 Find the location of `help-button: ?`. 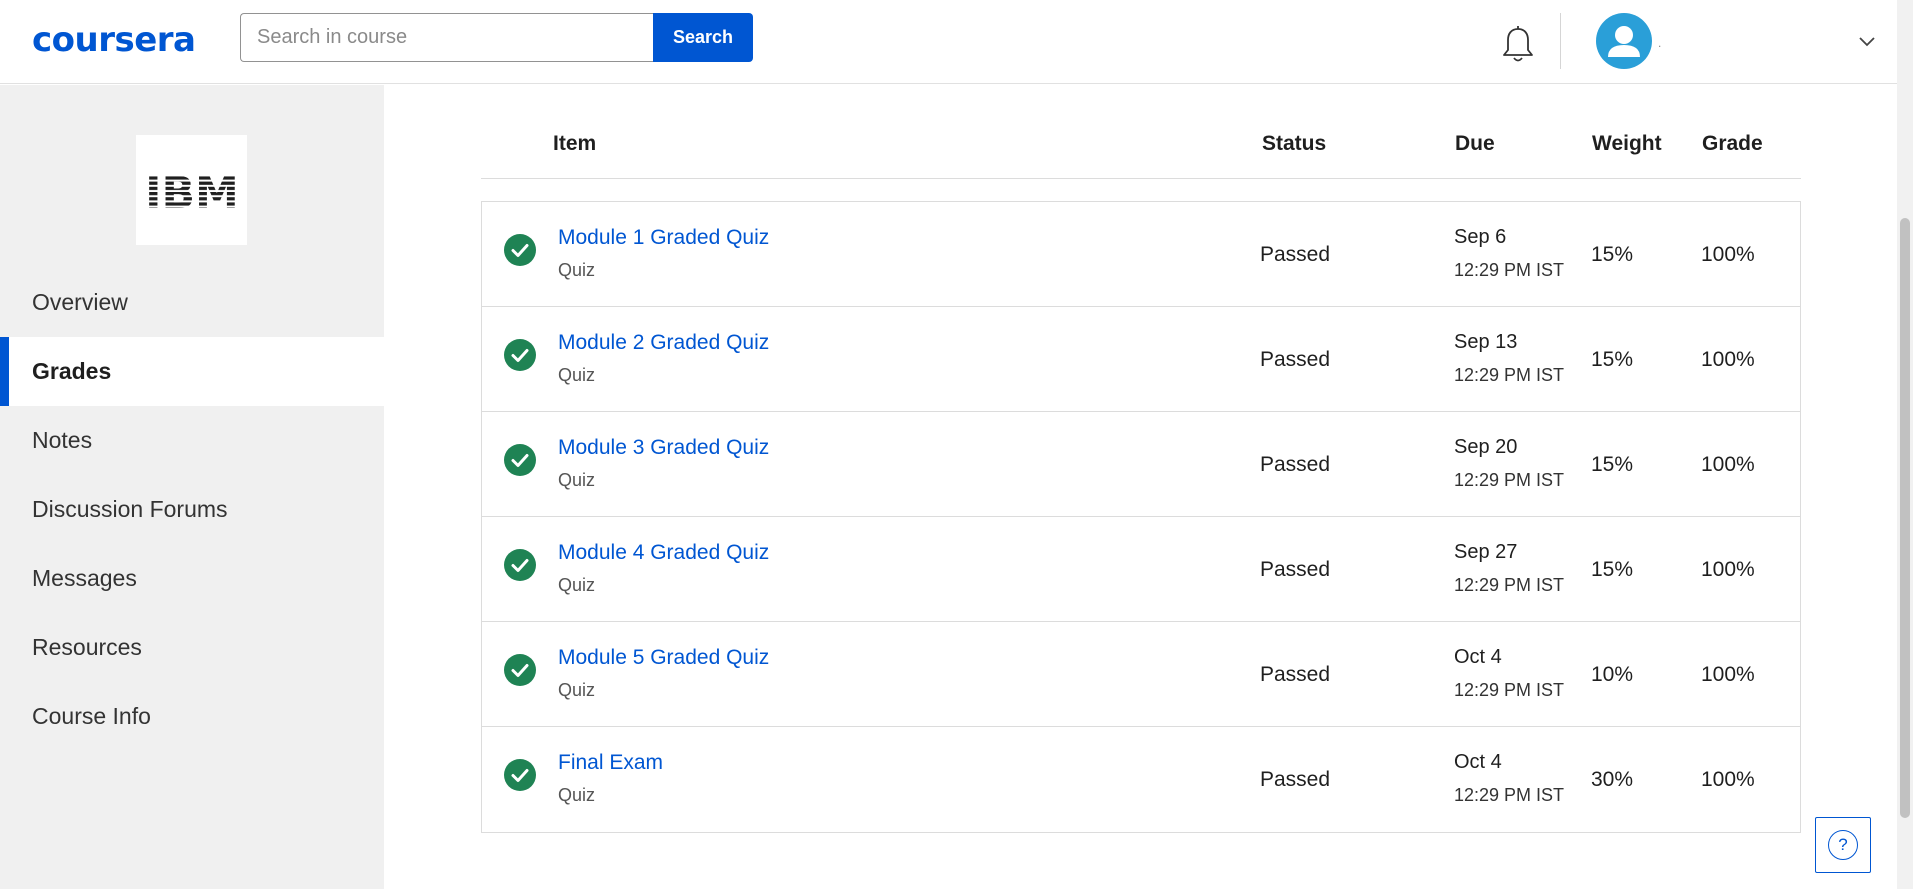

help-button: ? is located at coordinates (1843, 845).